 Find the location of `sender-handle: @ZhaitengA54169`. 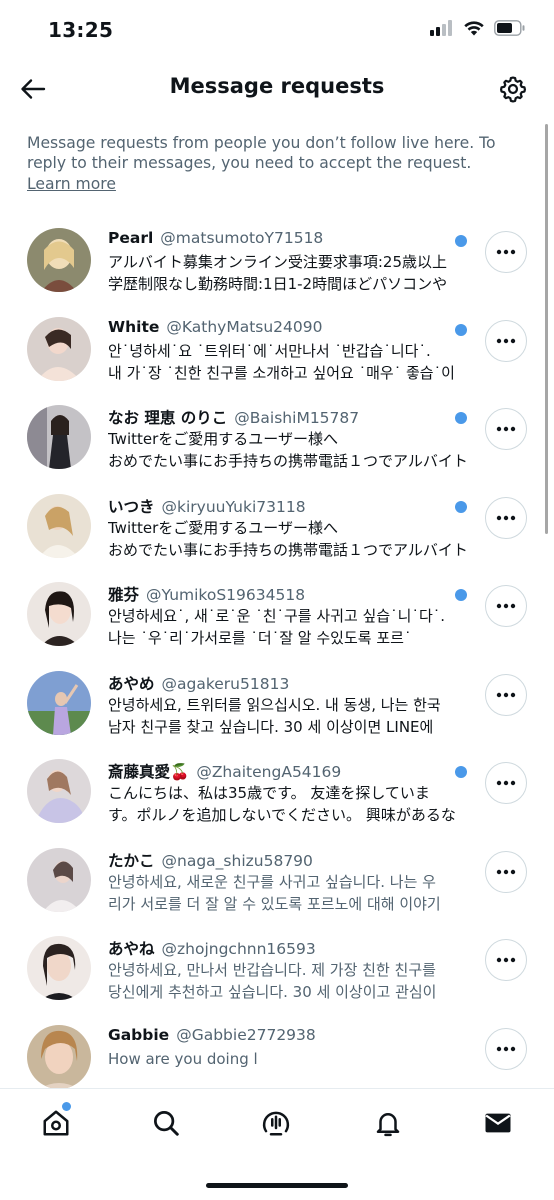

sender-handle: @ZhaitengA54169 is located at coordinates (269, 772).